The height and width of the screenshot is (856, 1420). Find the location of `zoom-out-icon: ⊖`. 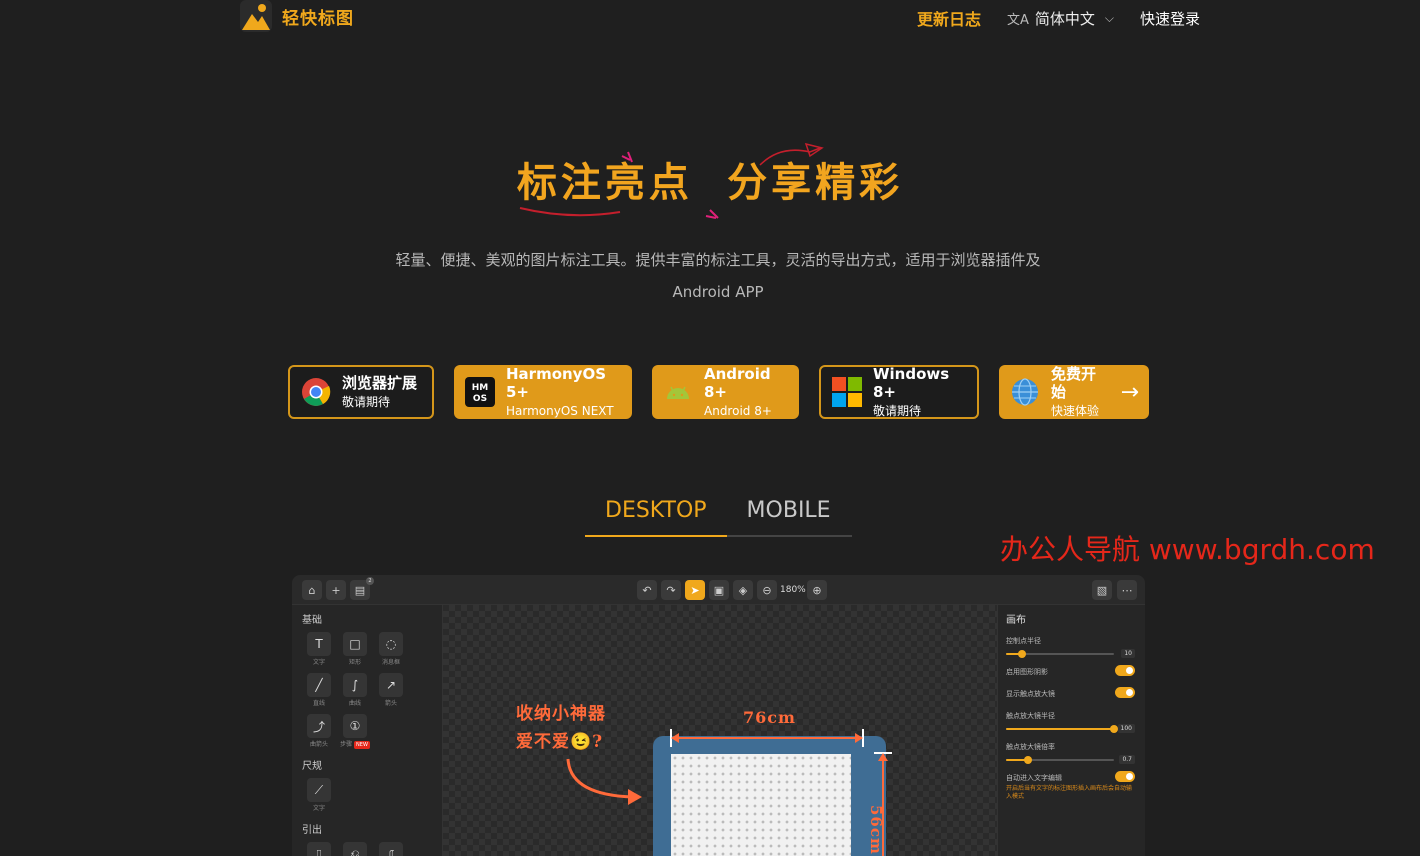

zoom-out-icon: ⊖ is located at coordinates (767, 590).